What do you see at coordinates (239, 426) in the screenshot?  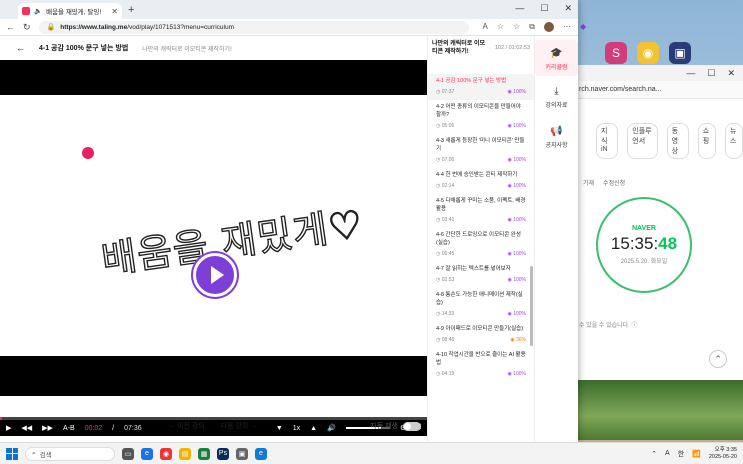 I see `next-lesson-button: 다음 강의 →` at bounding box center [239, 426].